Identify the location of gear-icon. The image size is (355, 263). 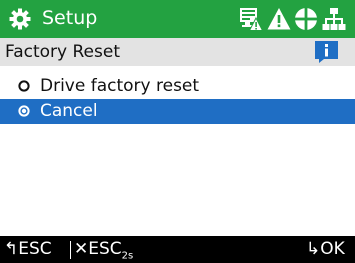
(20, 19).